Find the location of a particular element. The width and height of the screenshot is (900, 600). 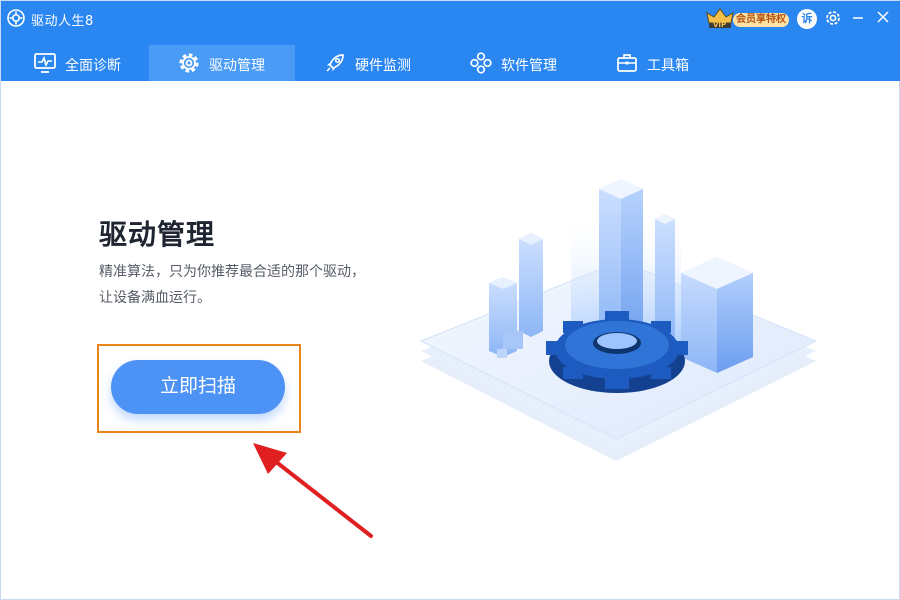

gear-icon is located at coordinates (189, 63).